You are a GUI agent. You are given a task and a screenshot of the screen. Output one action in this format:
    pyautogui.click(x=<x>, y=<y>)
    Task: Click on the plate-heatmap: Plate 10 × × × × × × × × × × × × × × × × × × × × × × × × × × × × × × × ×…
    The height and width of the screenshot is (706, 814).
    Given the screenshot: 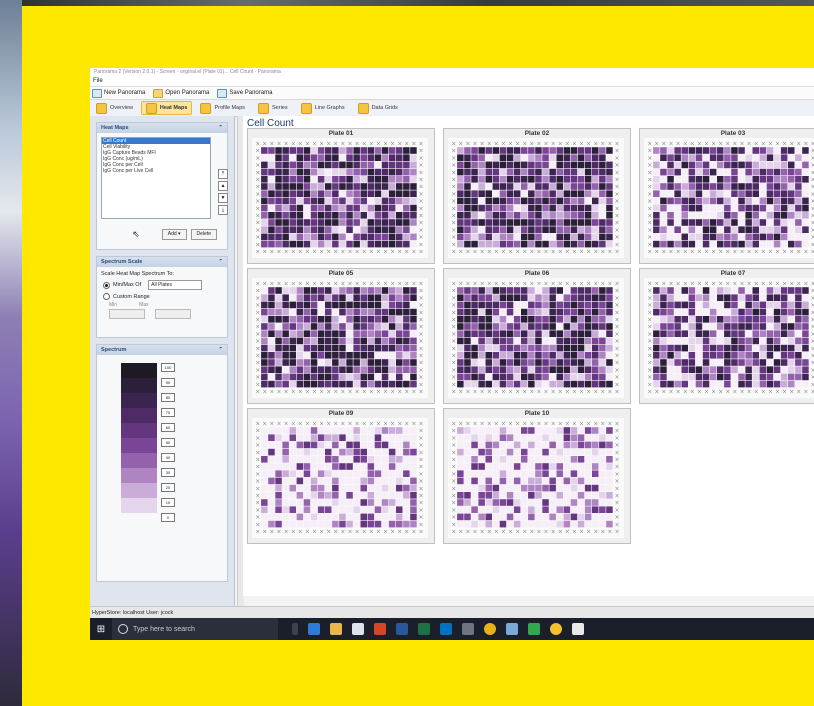 What is the action you would take?
    pyautogui.click(x=537, y=476)
    